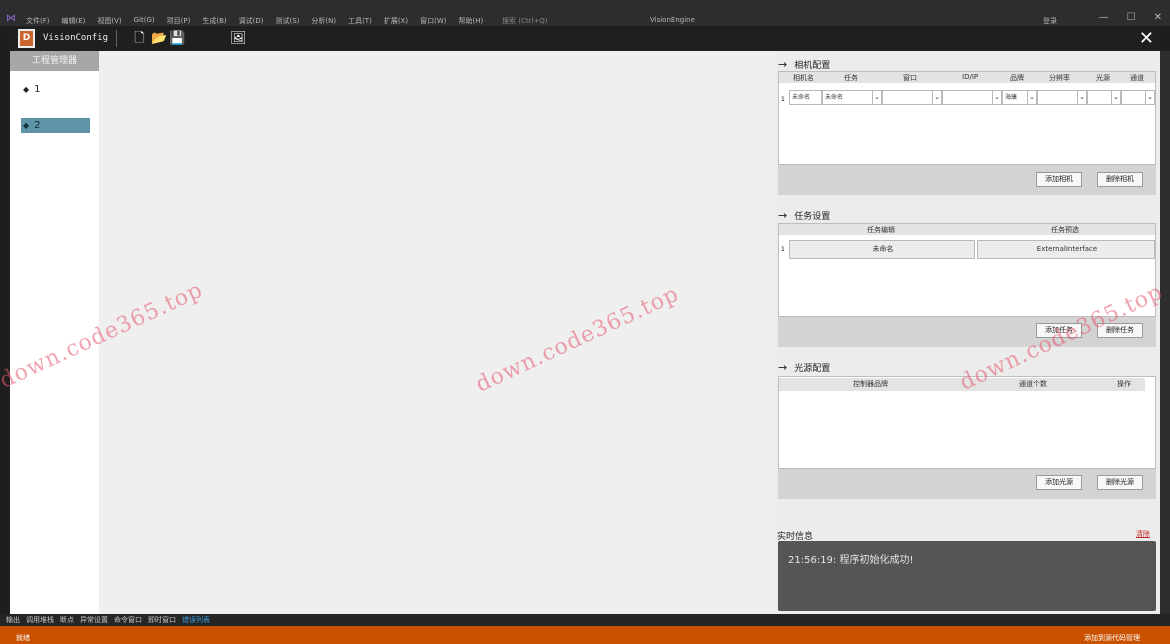 This screenshot has width=1170, height=644. I want to click on tab-immediate-window: 即时窗口, so click(162, 620).